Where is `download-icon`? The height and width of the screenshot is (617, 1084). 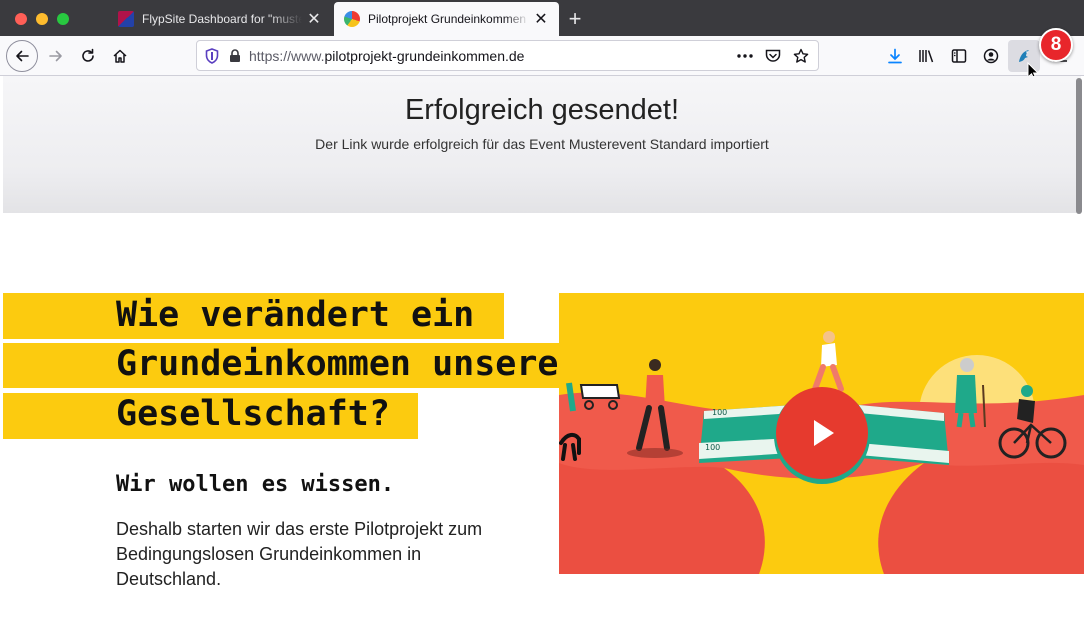 download-icon is located at coordinates (895, 56).